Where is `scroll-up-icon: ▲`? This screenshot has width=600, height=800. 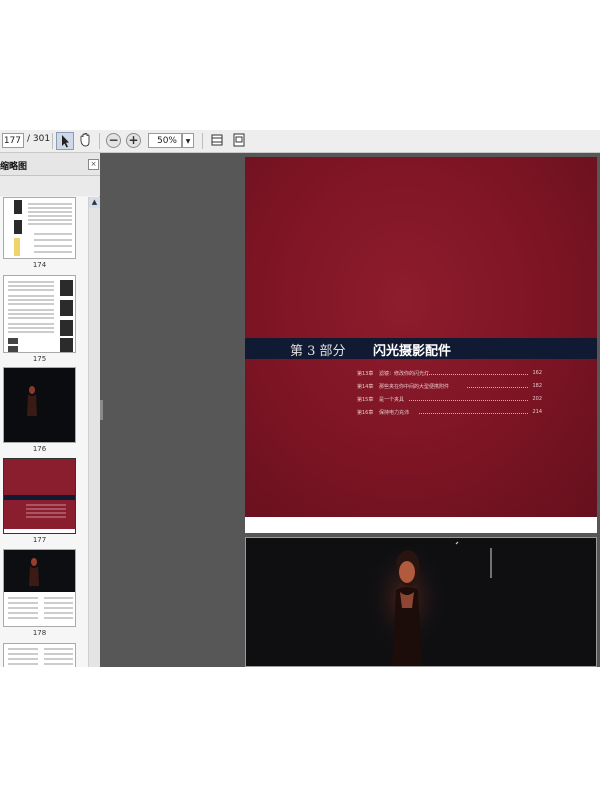 scroll-up-icon: ▲ is located at coordinates (94, 202).